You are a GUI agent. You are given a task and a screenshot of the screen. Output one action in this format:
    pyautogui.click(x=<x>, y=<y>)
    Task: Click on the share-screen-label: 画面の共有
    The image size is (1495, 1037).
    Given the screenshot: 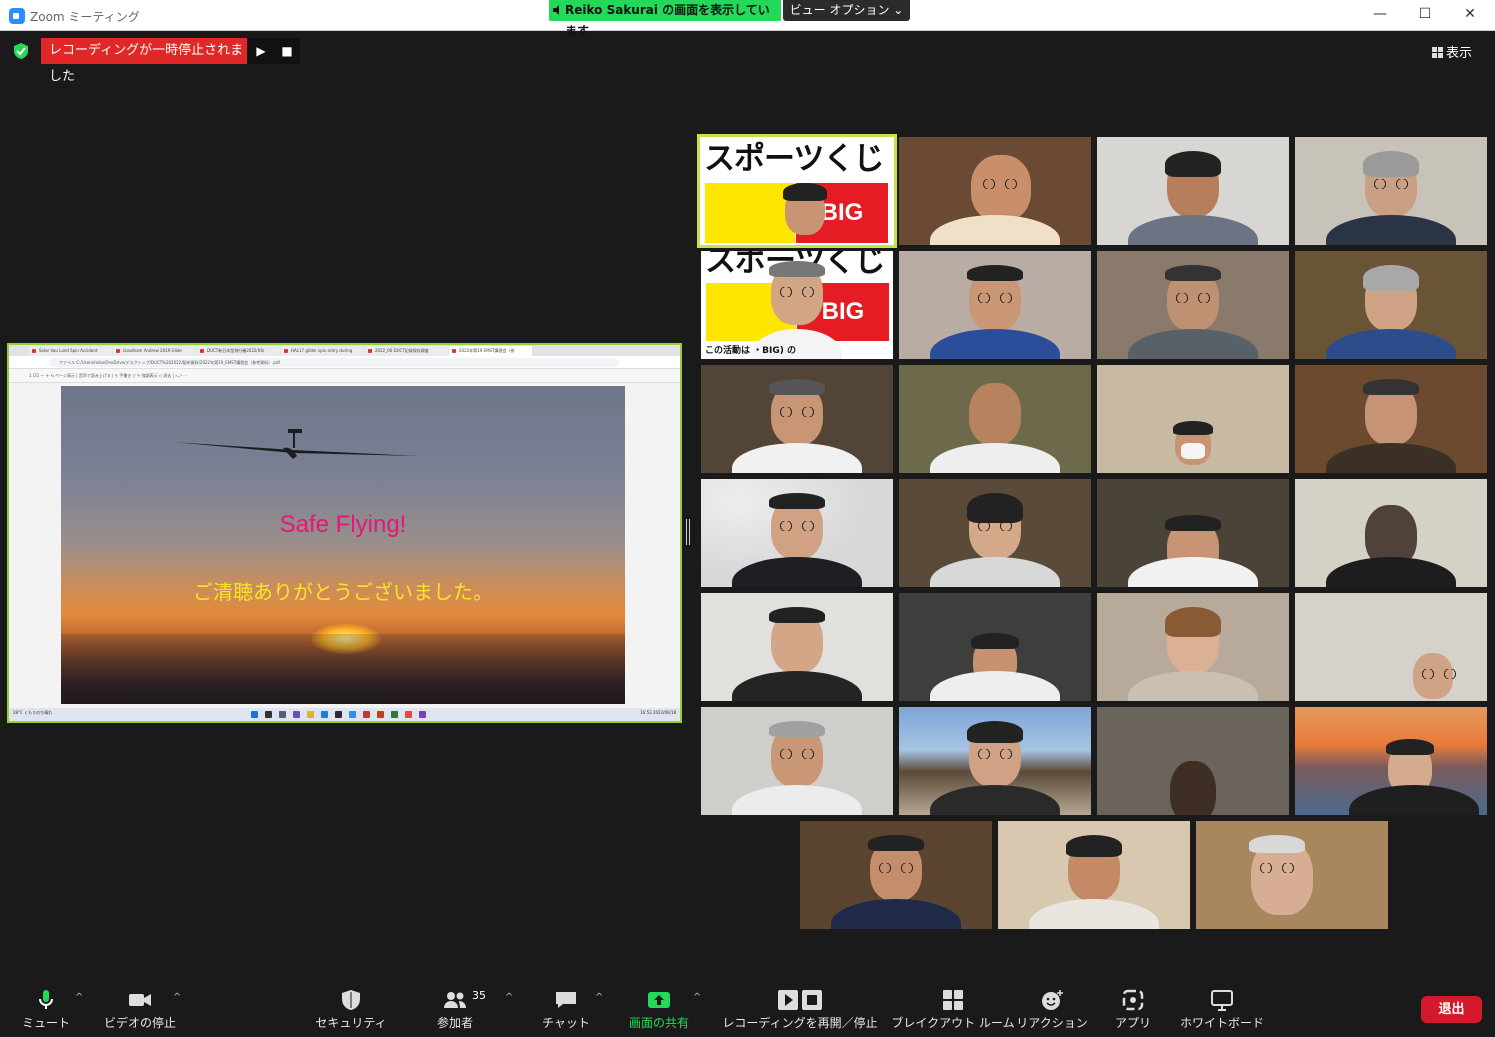 What is the action you would take?
    pyautogui.click(x=659, y=1023)
    